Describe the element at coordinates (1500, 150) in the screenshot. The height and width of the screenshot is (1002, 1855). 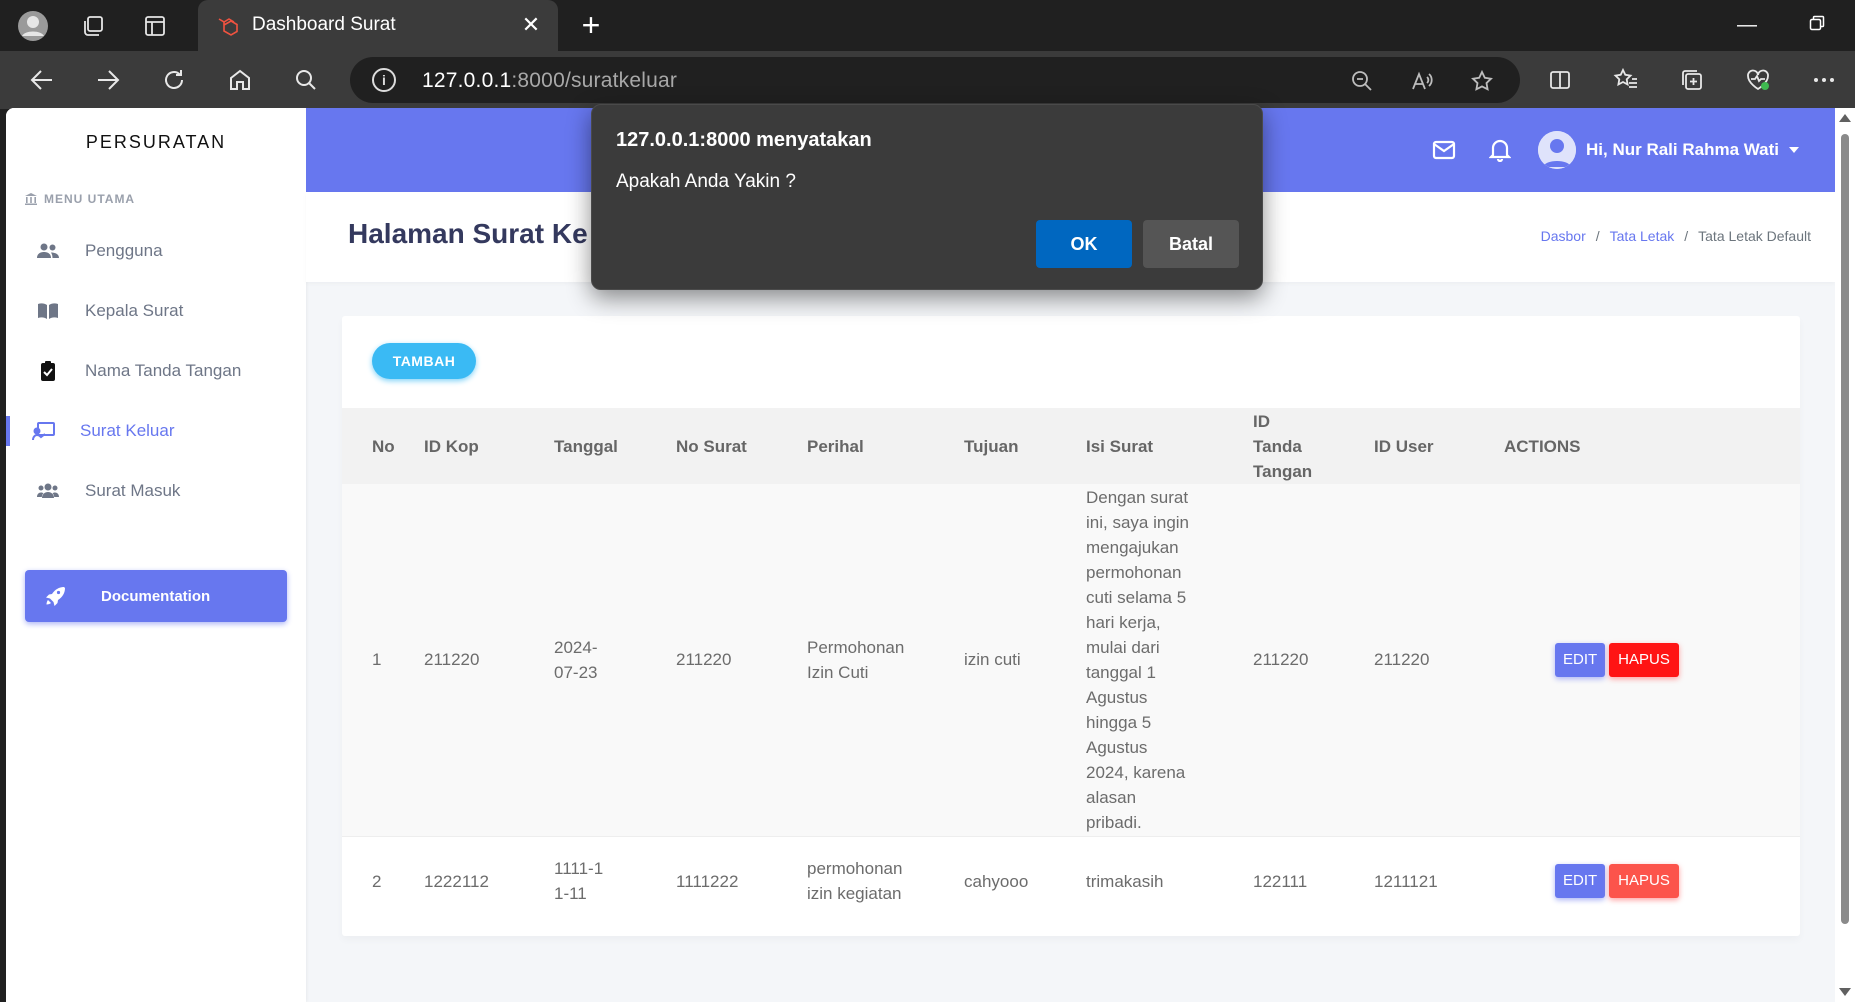
I see `bell-icon` at that location.